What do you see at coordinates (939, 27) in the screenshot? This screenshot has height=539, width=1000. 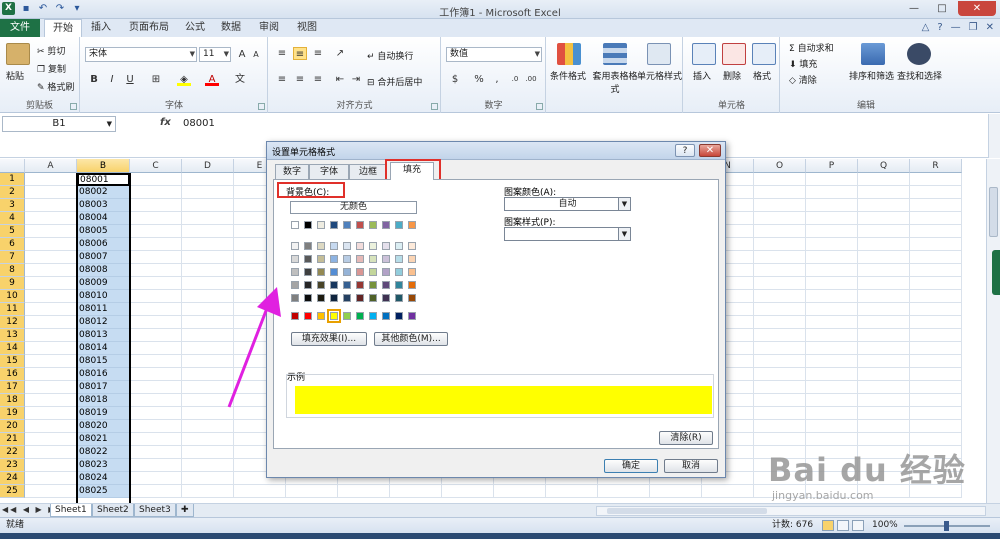 I see `help-icon: ?` at bounding box center [939, 27].